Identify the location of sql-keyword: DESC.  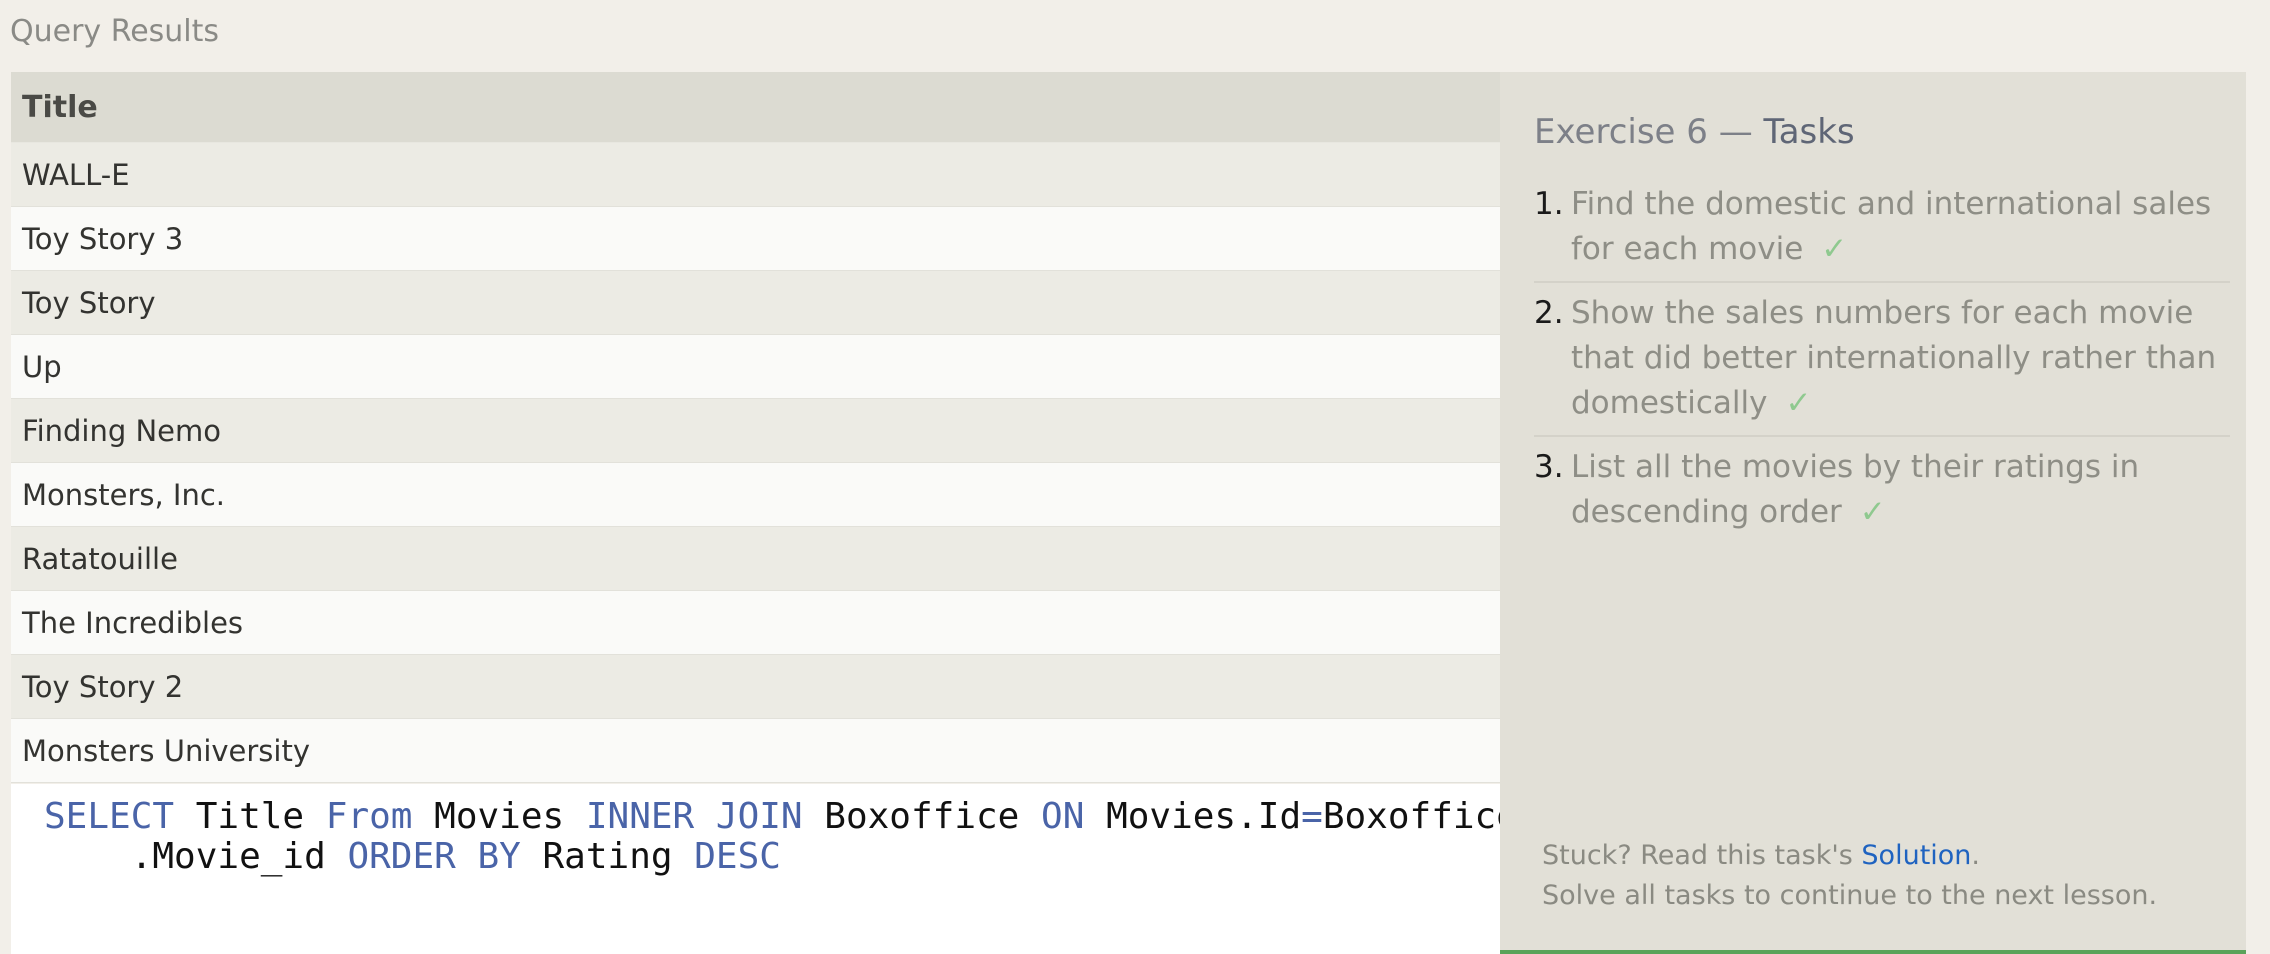
(737, 856).